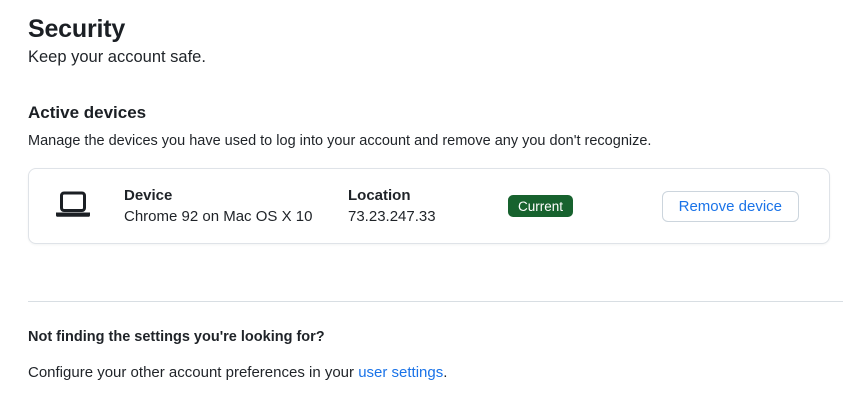  What do you see at coordinates (379, 195) in the screenshot?
I see `location-label: Location` at bounding box center [379, 195].